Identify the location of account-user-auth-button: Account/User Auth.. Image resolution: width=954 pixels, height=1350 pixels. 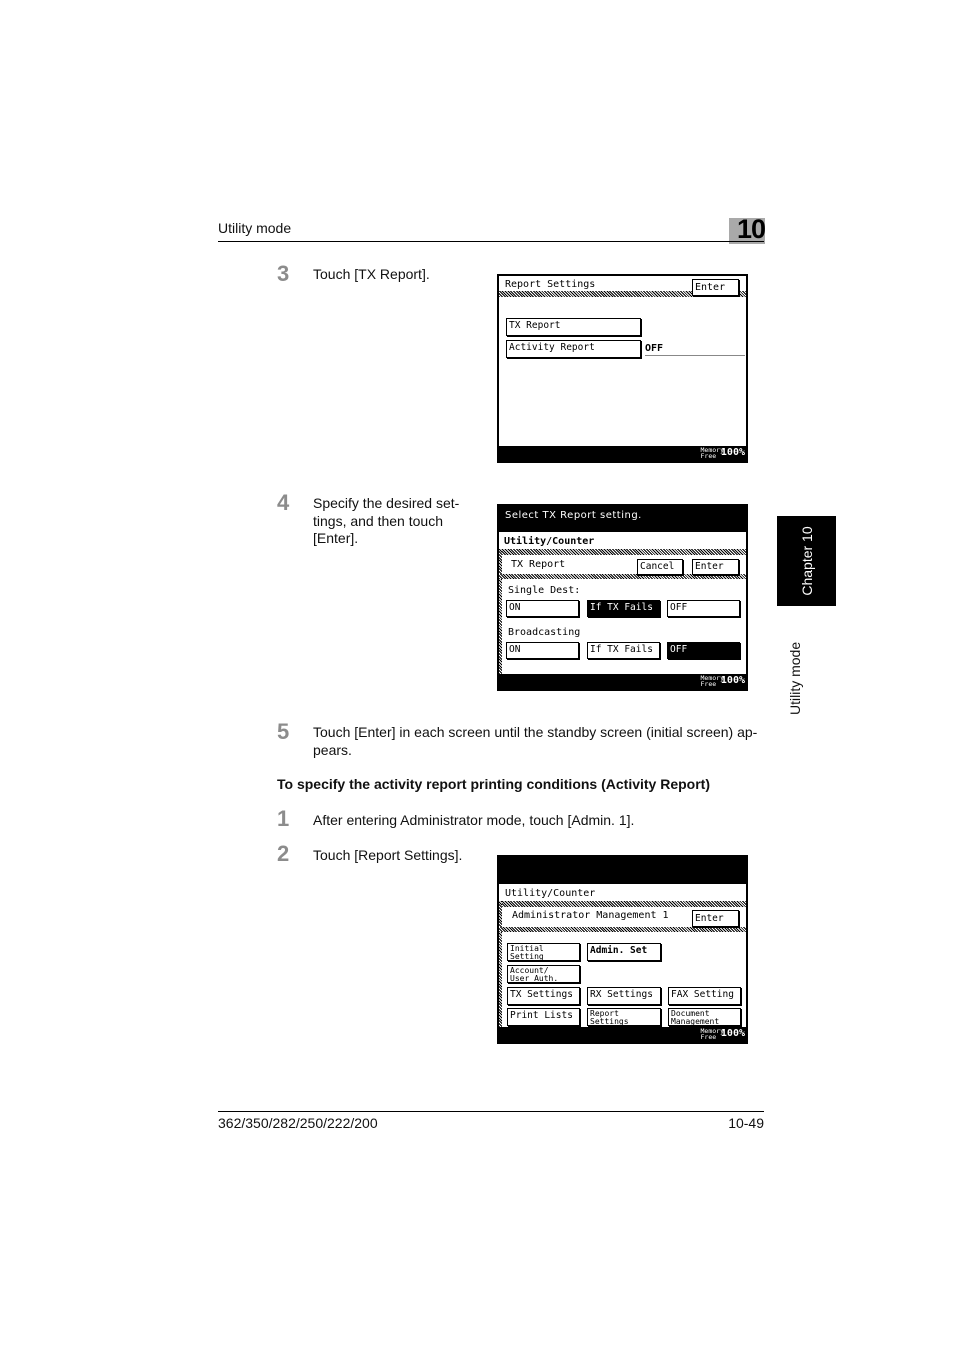
(543, 974).